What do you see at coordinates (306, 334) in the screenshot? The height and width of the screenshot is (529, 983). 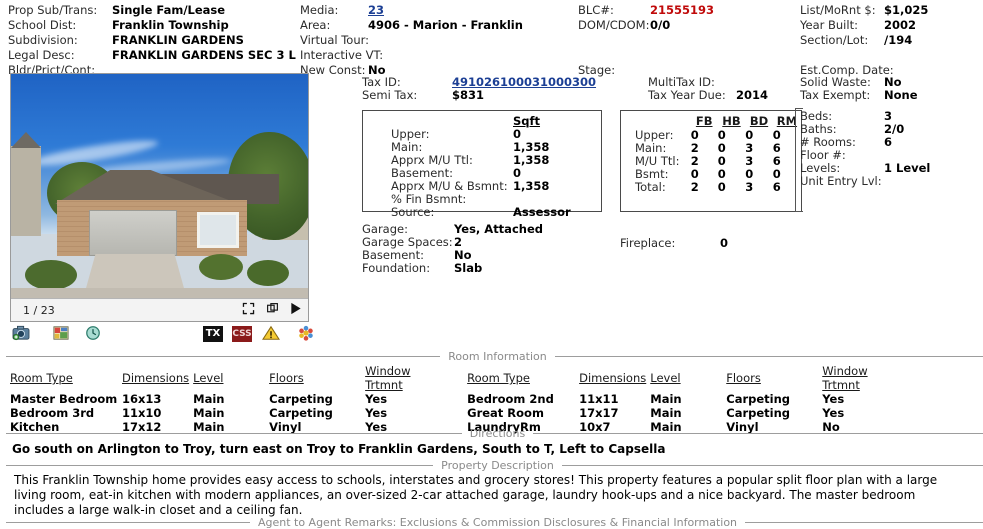 I see `color-cluster-icon` at bounding box center [306, 334].